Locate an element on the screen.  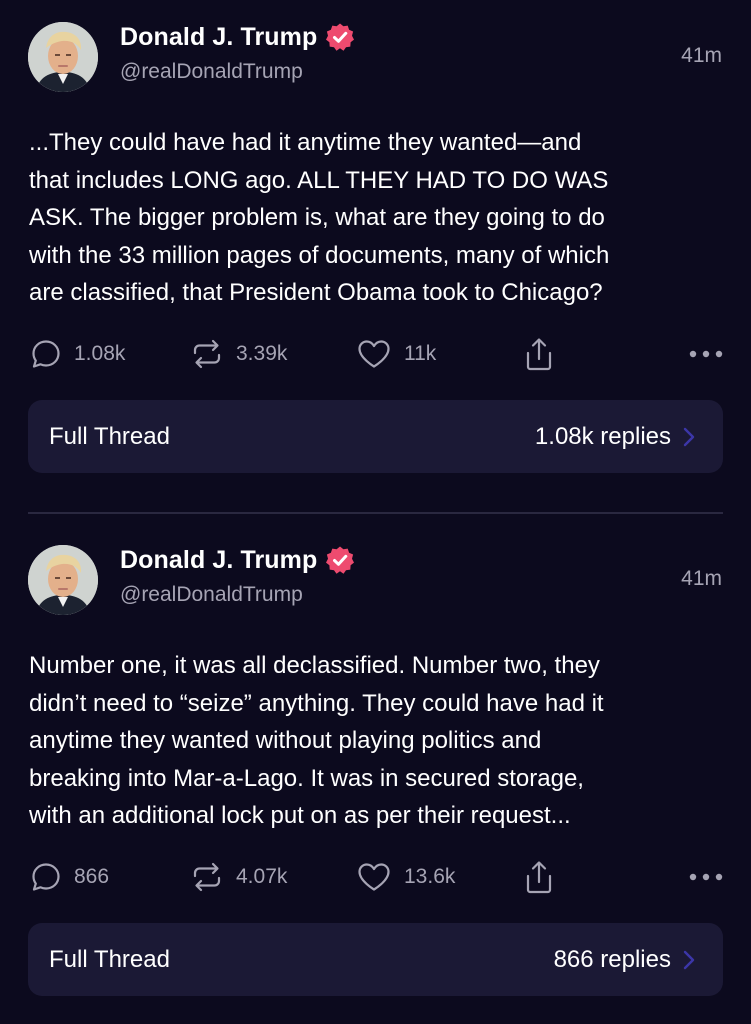
like-button: 11k is located at coordinates (396, 354).